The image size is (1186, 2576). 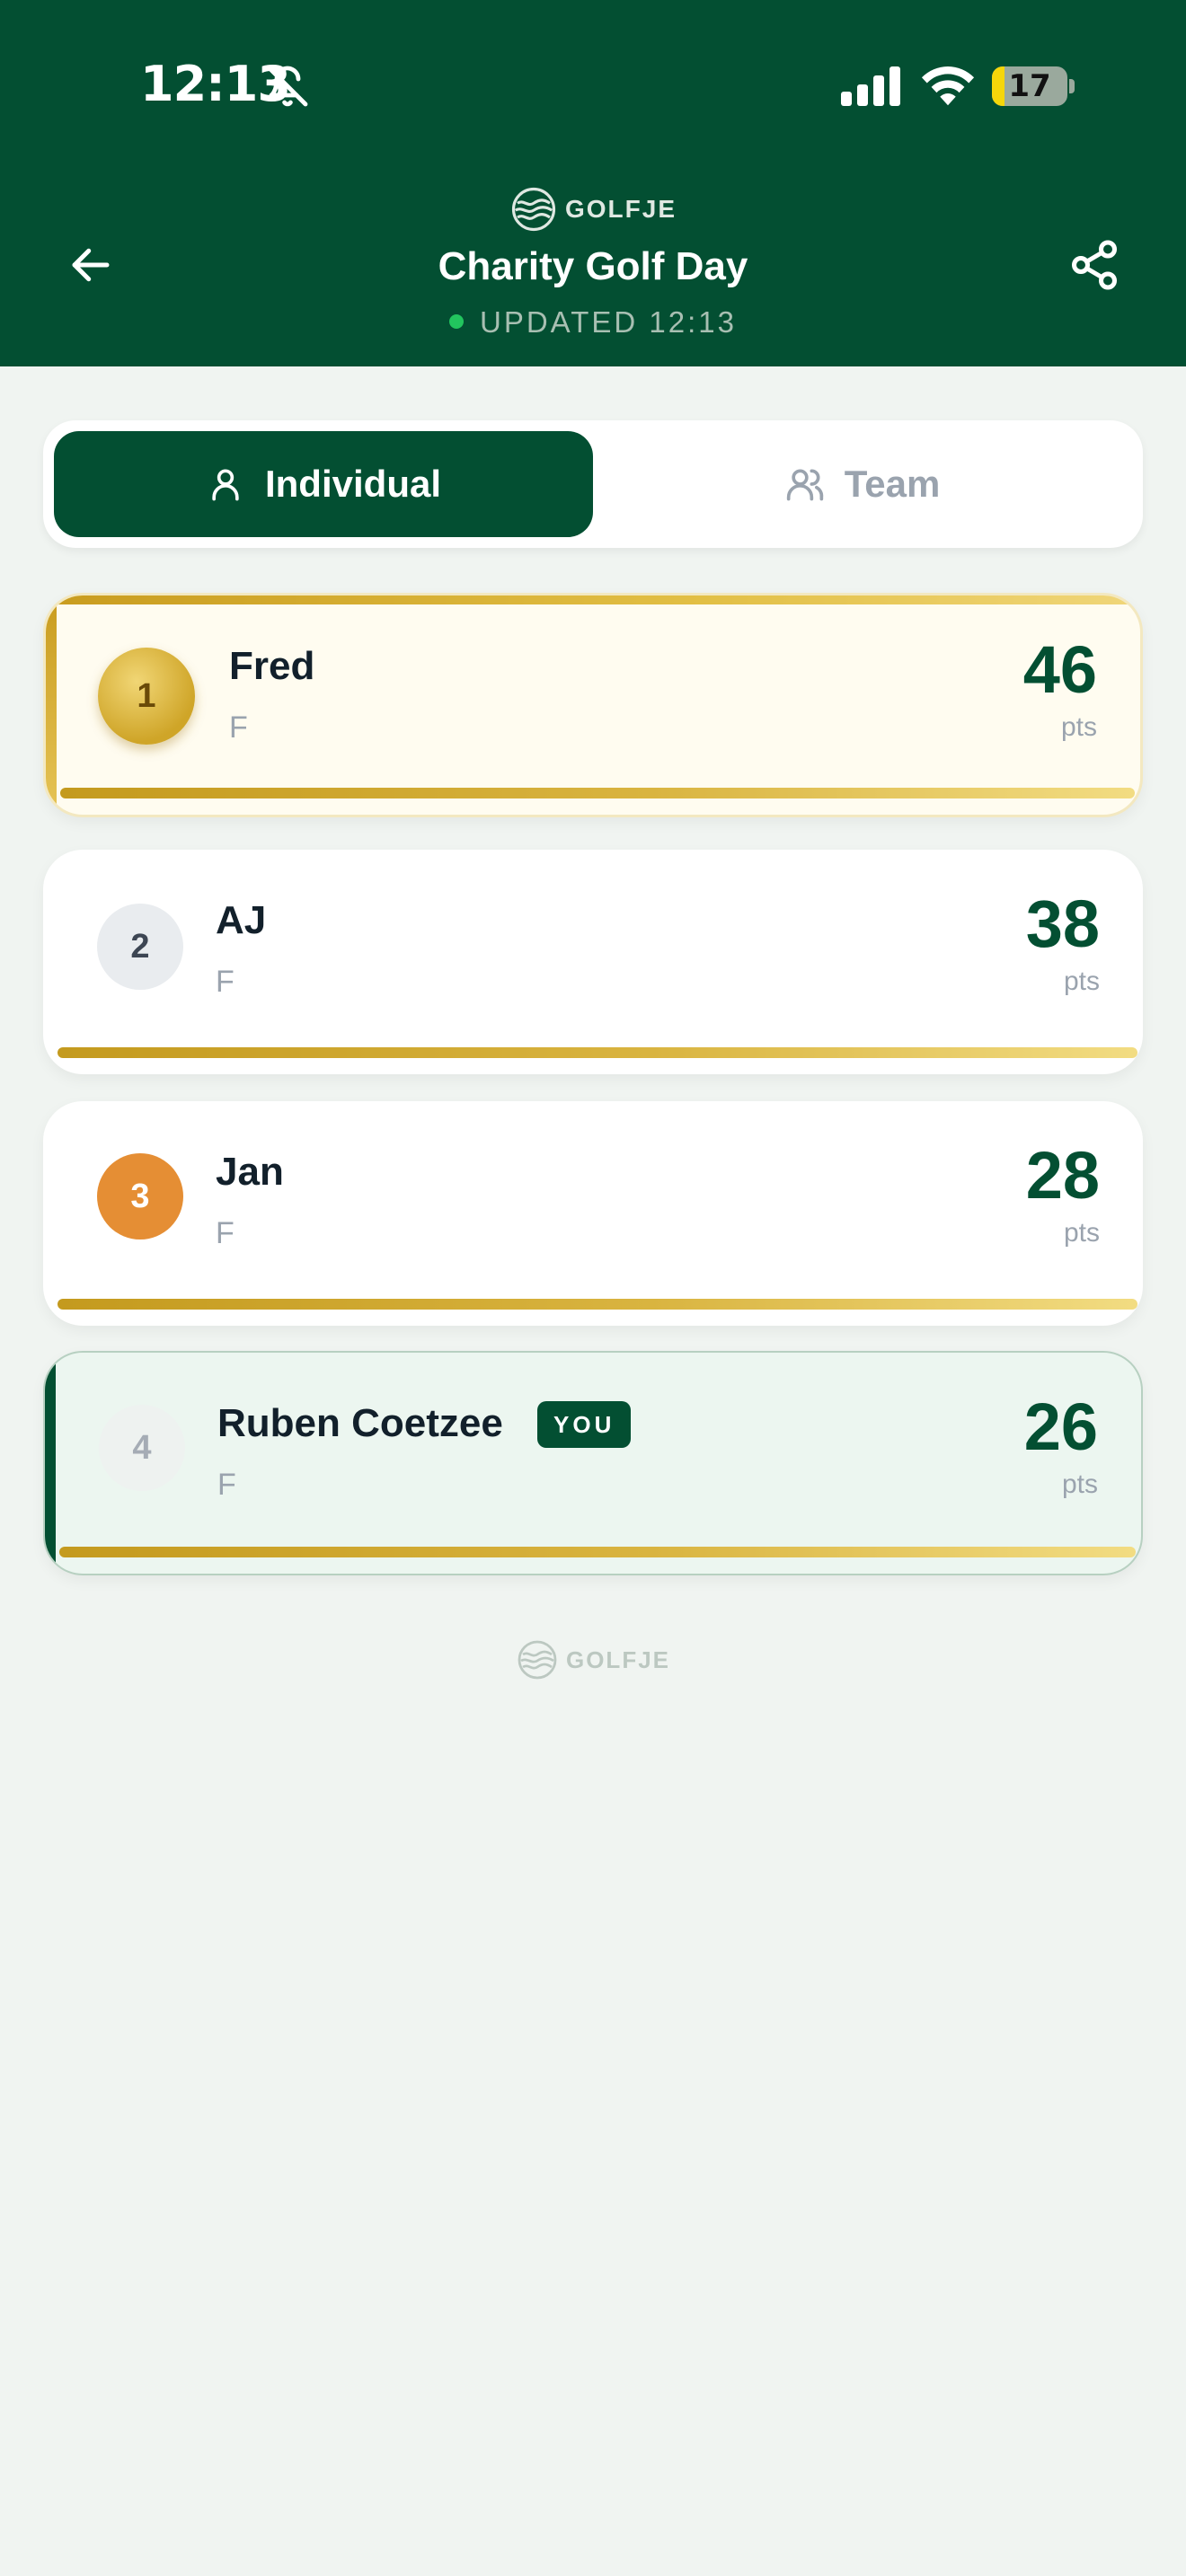 I want to click on battery-icon: 17, so click(x=1033, y=86).